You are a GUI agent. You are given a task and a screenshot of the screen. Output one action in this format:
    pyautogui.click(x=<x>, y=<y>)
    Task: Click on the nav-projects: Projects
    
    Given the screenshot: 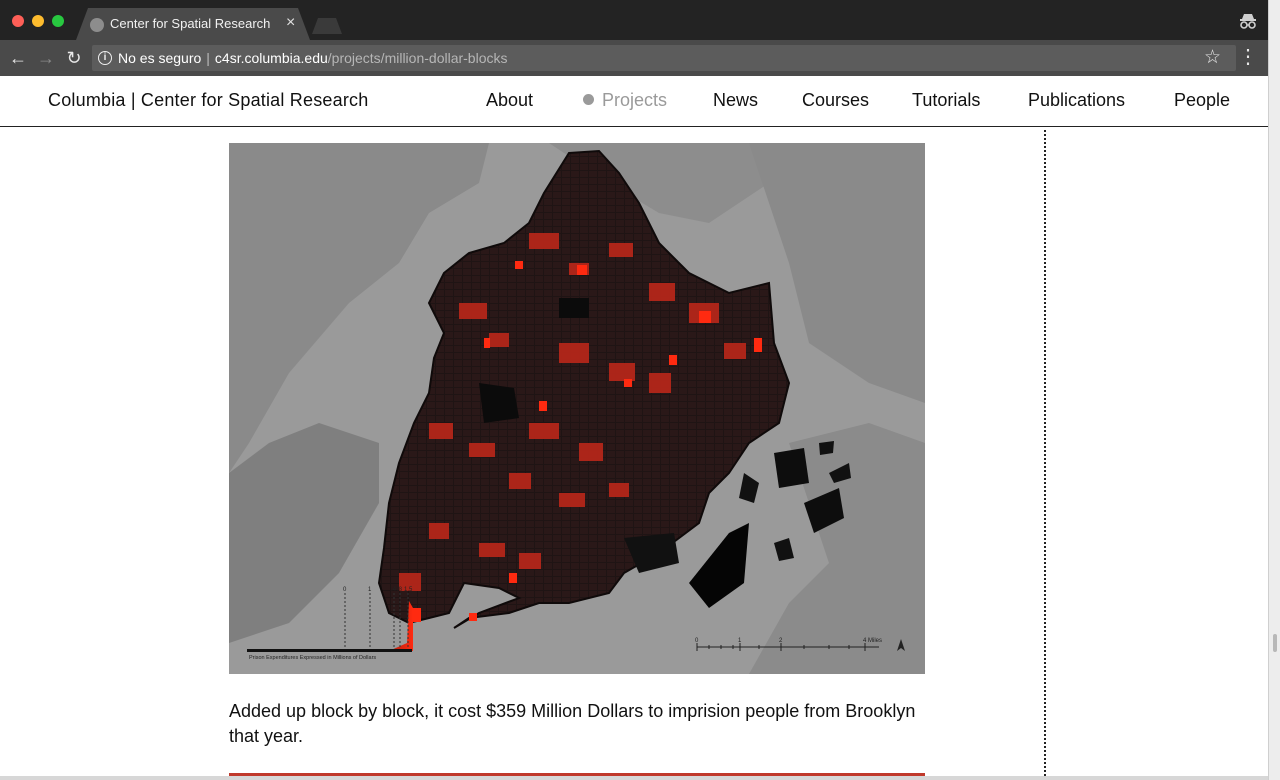 What is the action you would take?
    pyautogui.click(x=625, y=100)
    